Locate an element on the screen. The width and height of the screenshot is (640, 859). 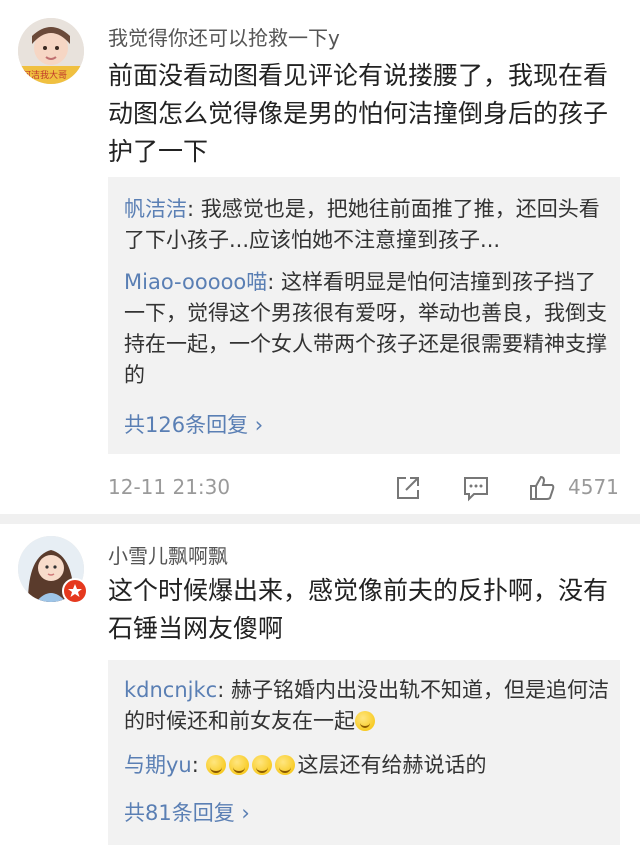
username: 小雪儿飘啊飘 is located at coordinates (168, 554).